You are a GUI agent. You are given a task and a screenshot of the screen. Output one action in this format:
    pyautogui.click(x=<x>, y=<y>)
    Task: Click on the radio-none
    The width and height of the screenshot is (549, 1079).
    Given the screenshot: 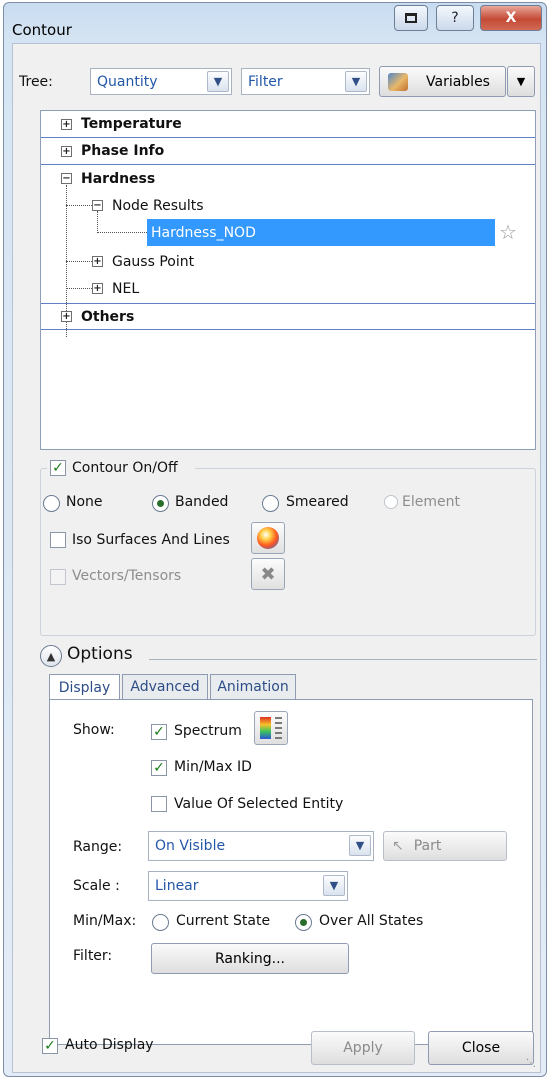 What is the action you would take?
    pyautogui.click(x=51, y=503)
    